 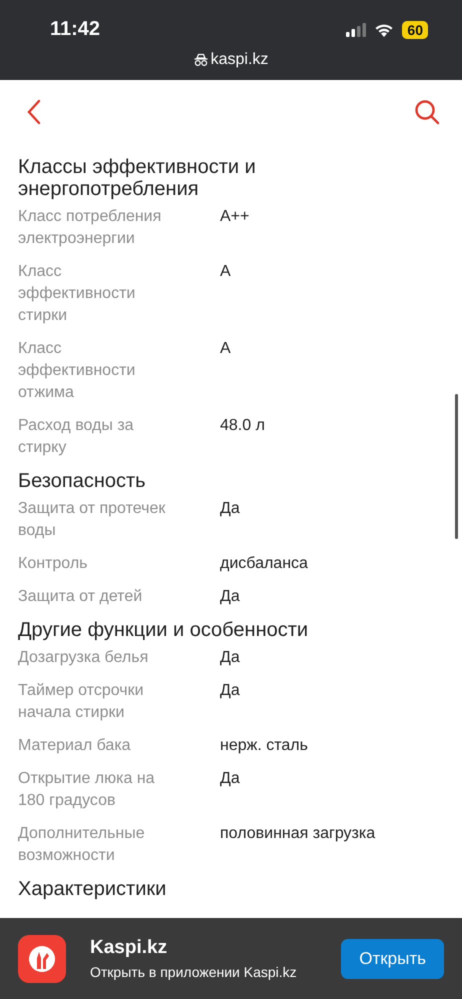 I want to click on spec-value: дисбаланса, so click(x=264, y=564).